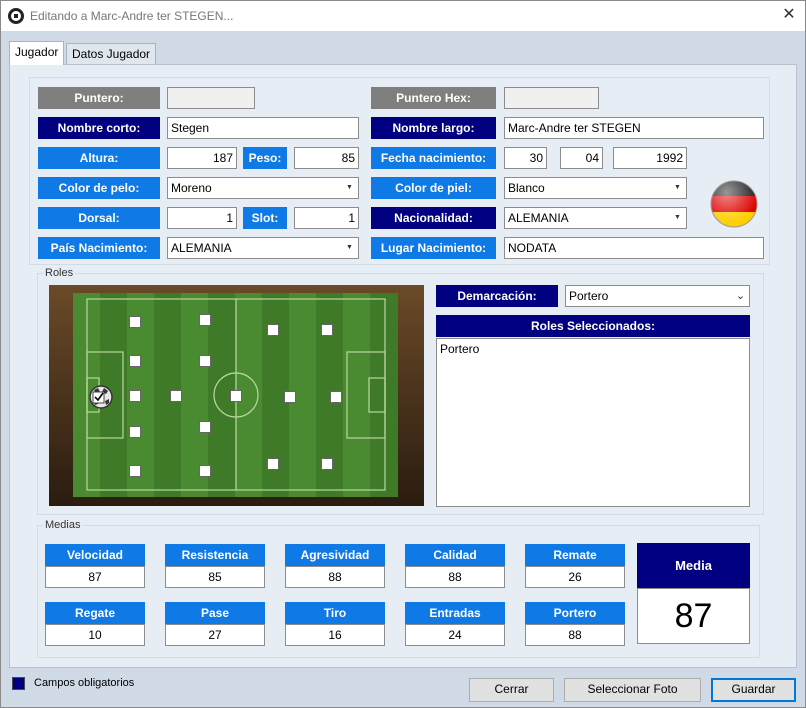  I want to click on guardar-button: Guardar, so click(753, 690).